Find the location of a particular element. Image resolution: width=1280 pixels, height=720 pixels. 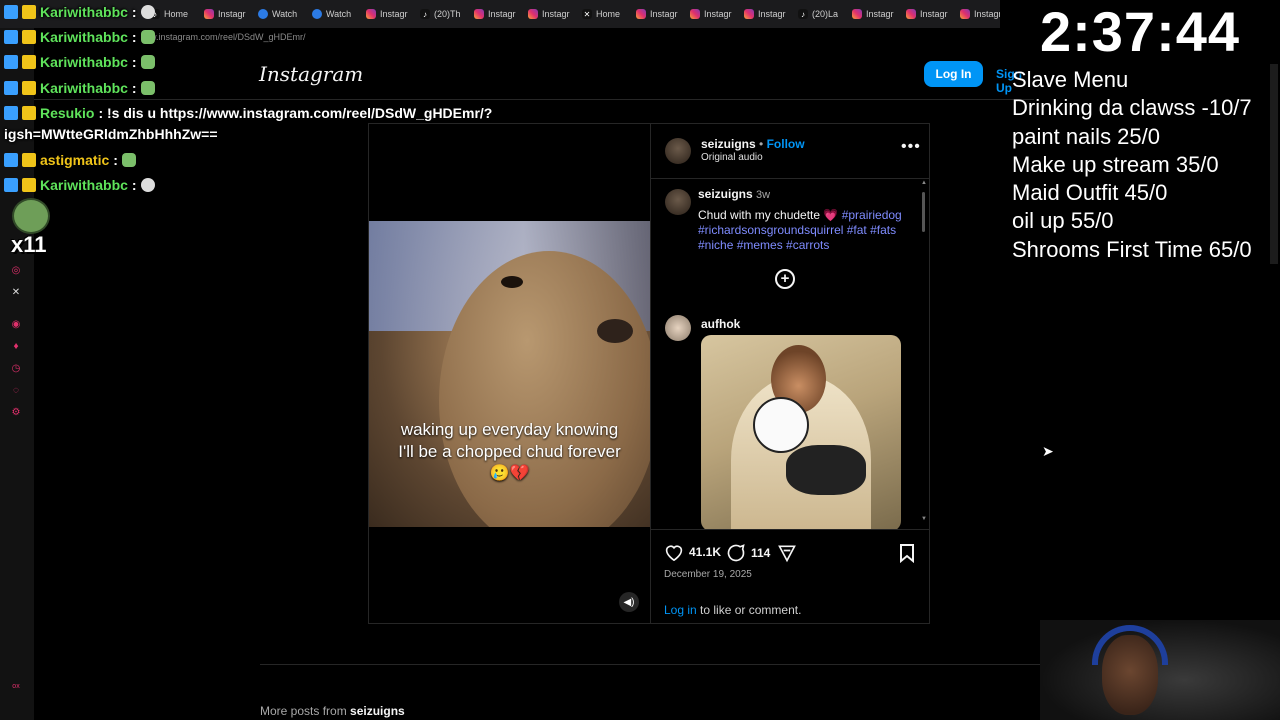

more-posts-author: seizuigns is located at coordinates (377, 711).